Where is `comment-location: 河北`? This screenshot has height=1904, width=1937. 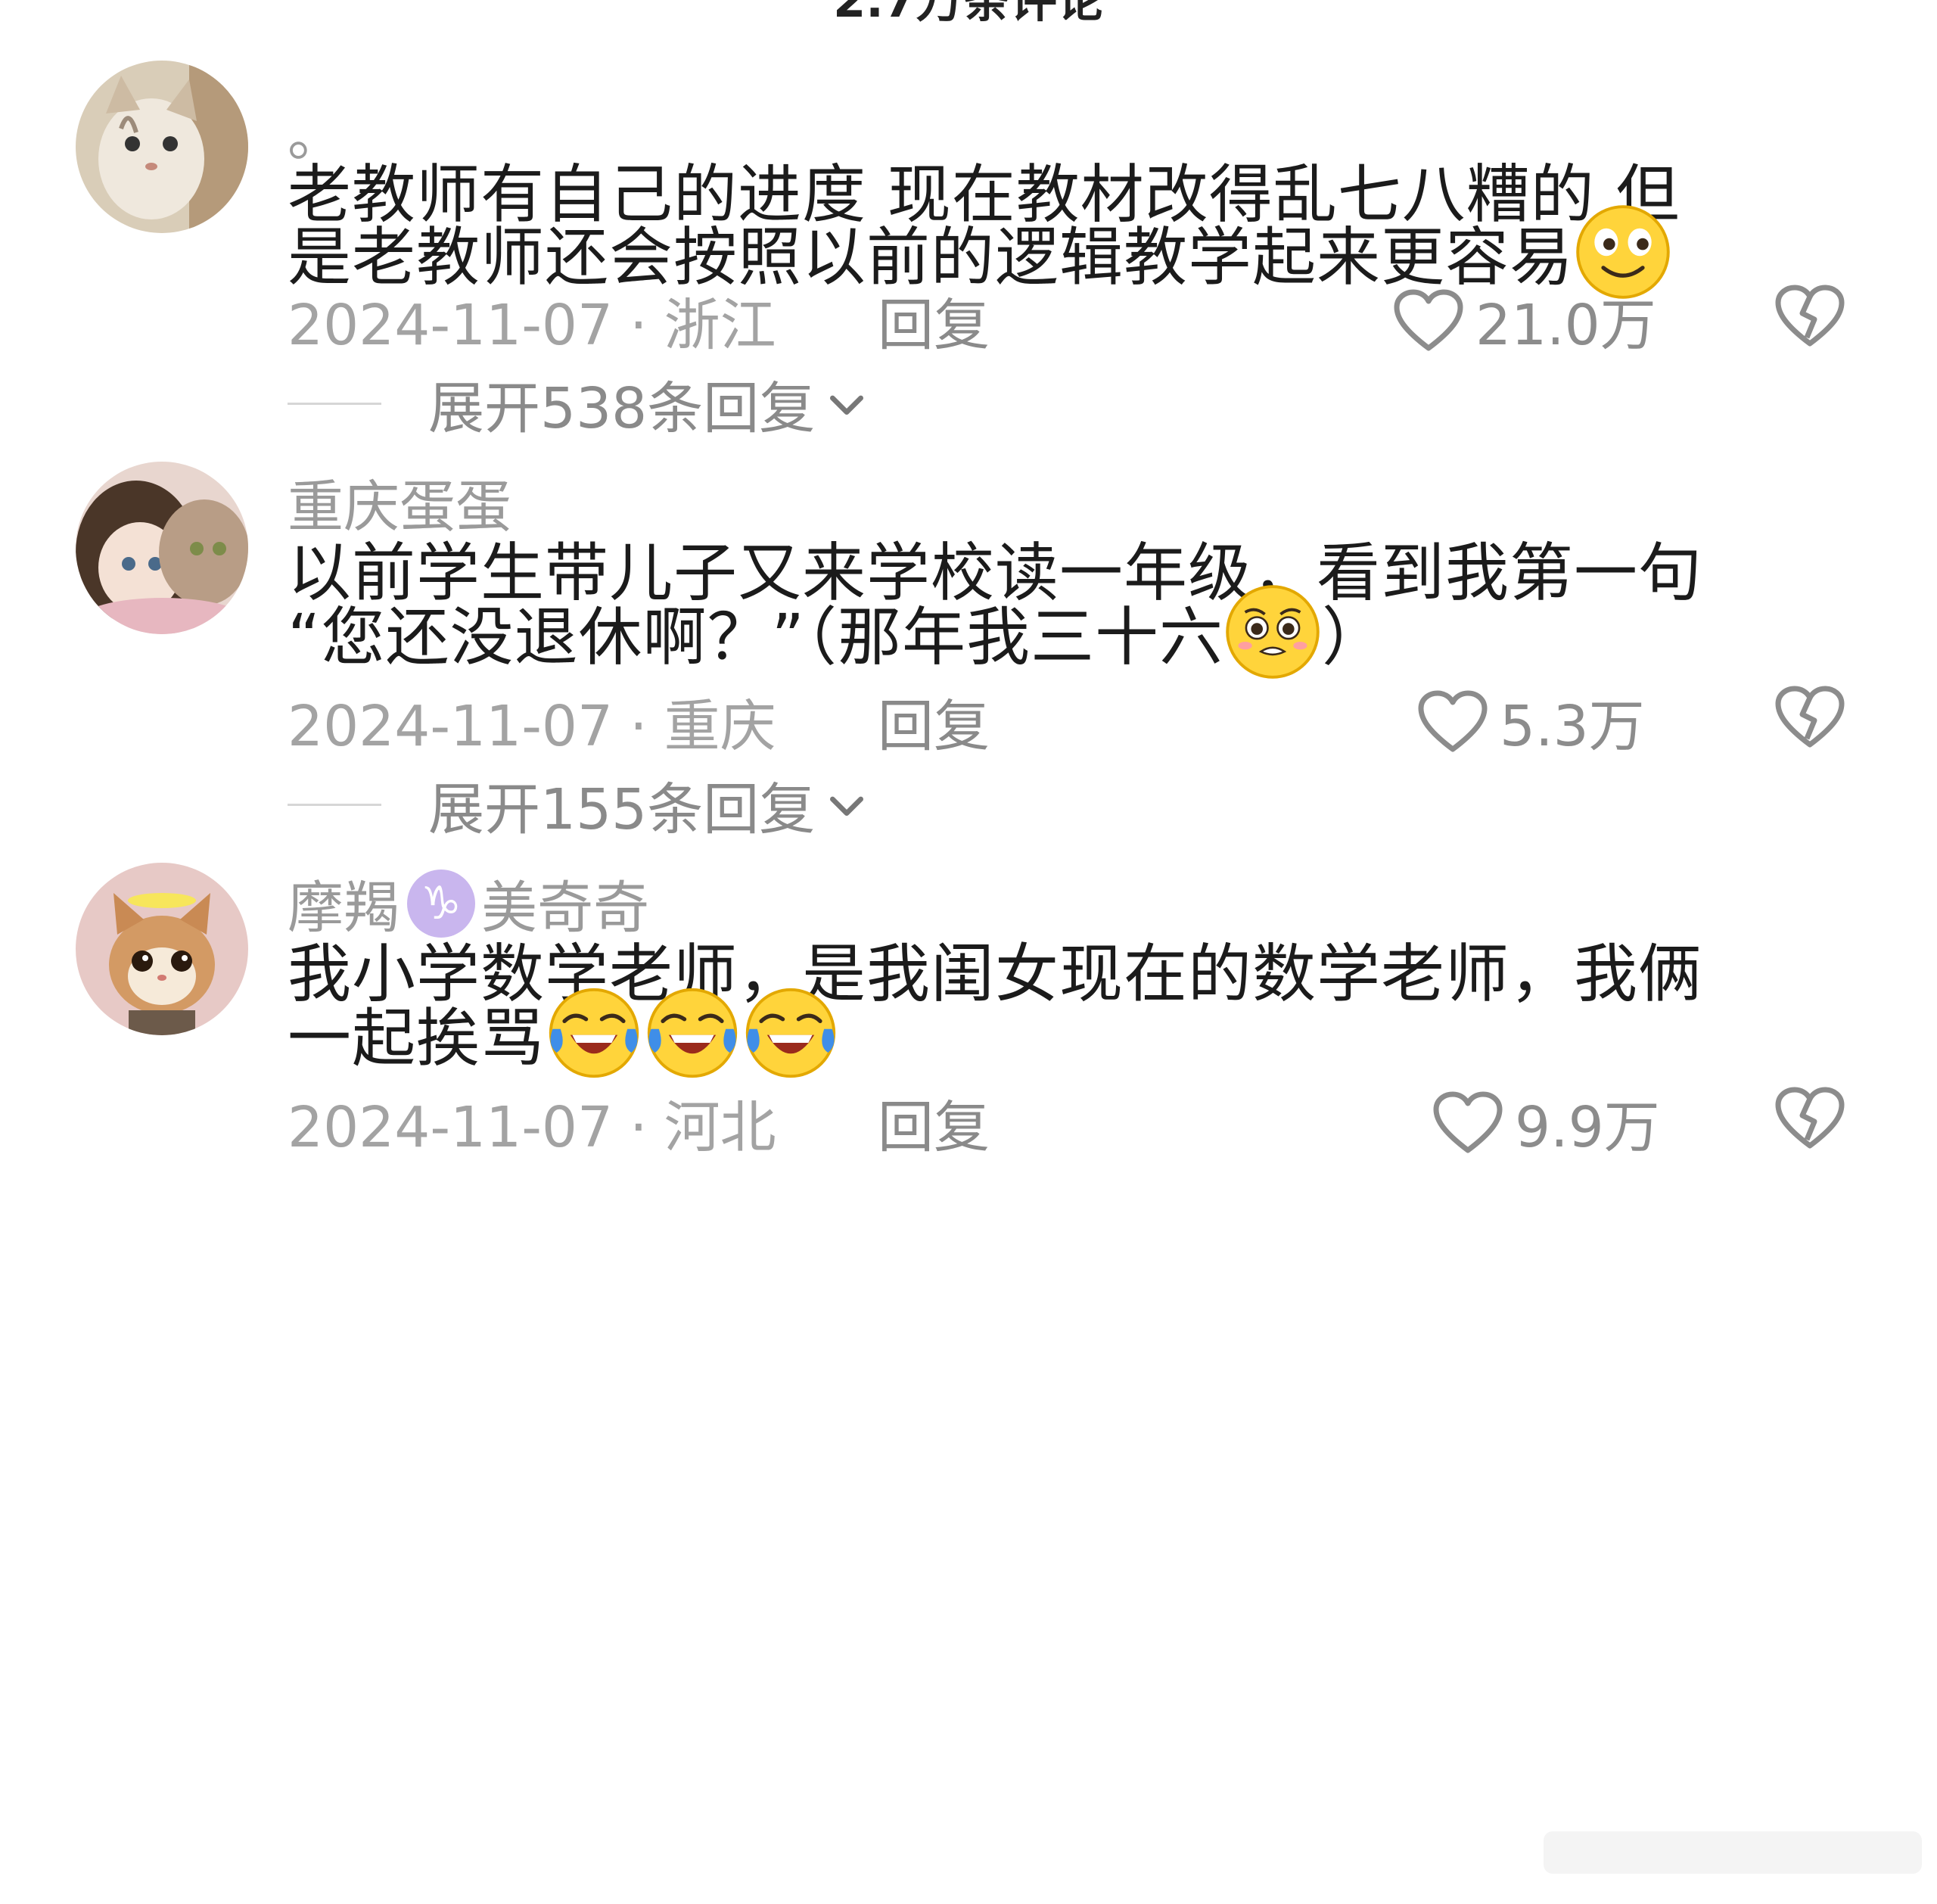 comment-location: 河北 is located at coordinates (720, 1127).